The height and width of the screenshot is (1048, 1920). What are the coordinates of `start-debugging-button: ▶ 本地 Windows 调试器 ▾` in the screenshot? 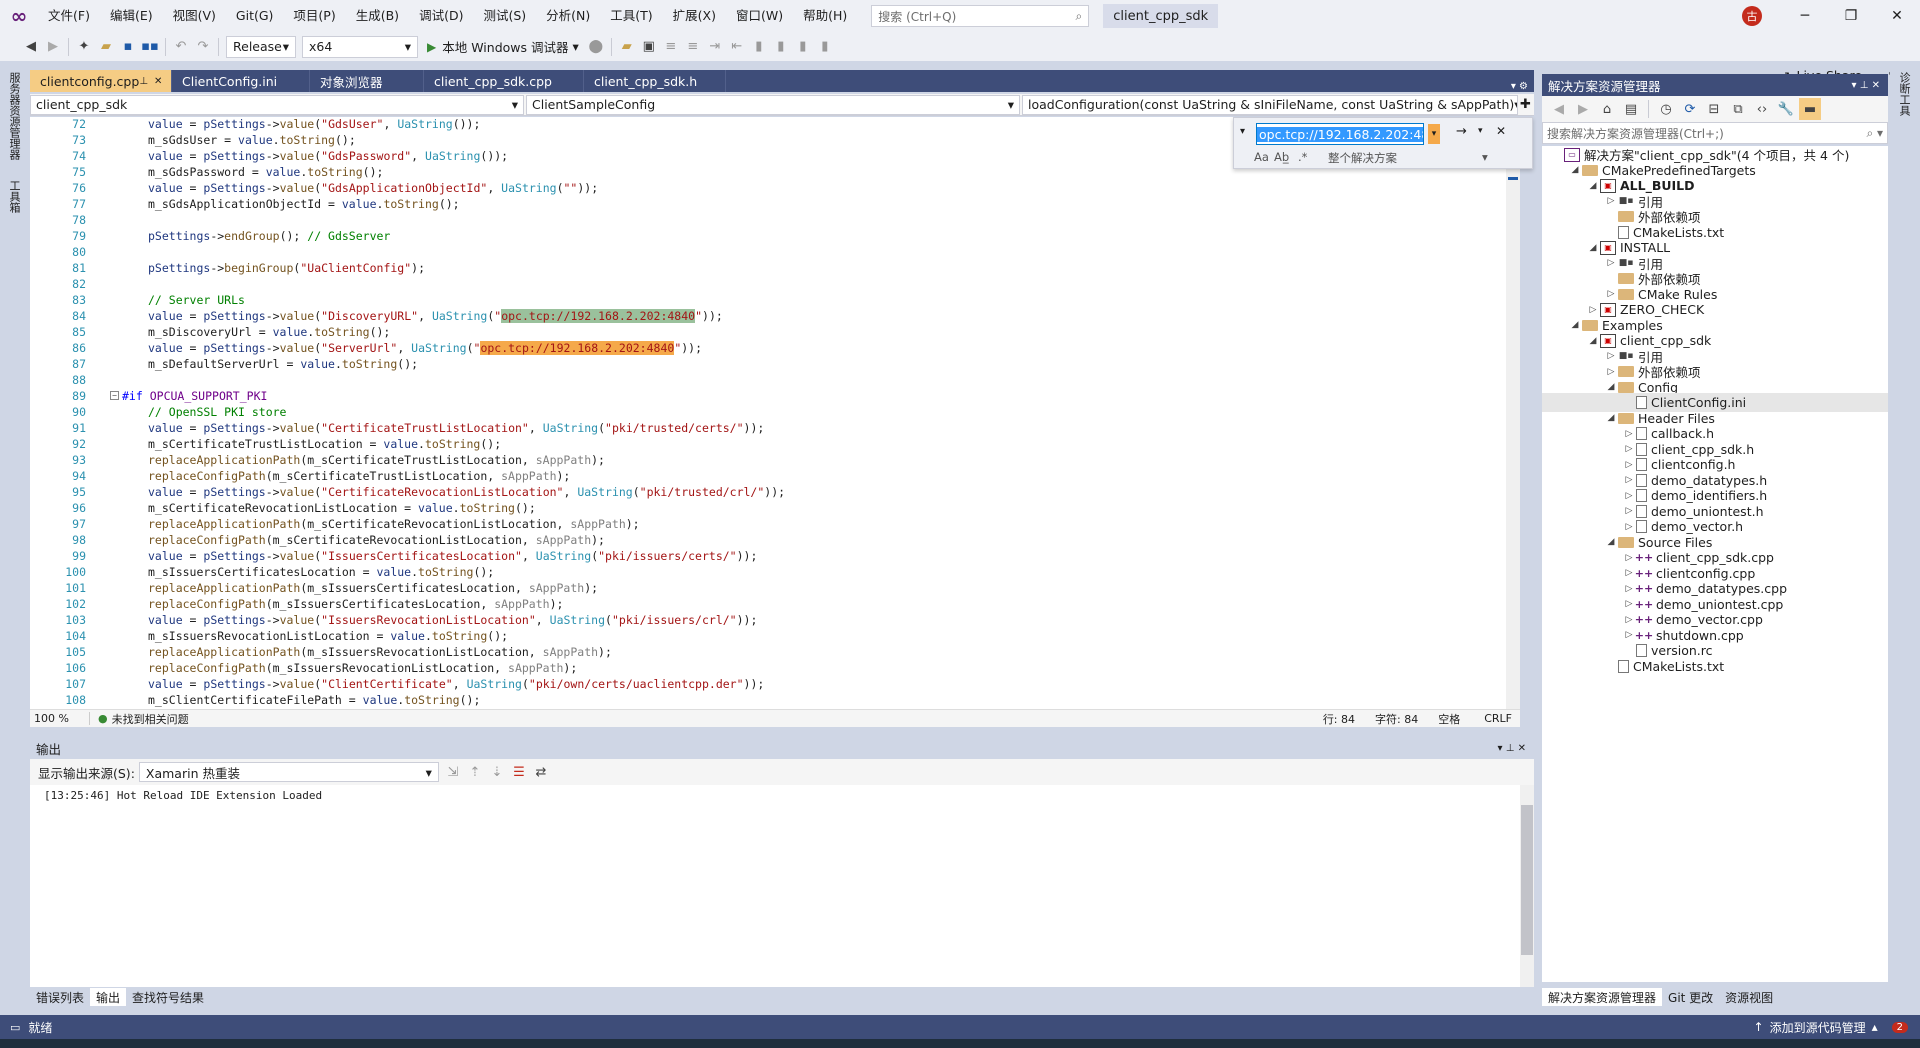 It's located at (503, 47).